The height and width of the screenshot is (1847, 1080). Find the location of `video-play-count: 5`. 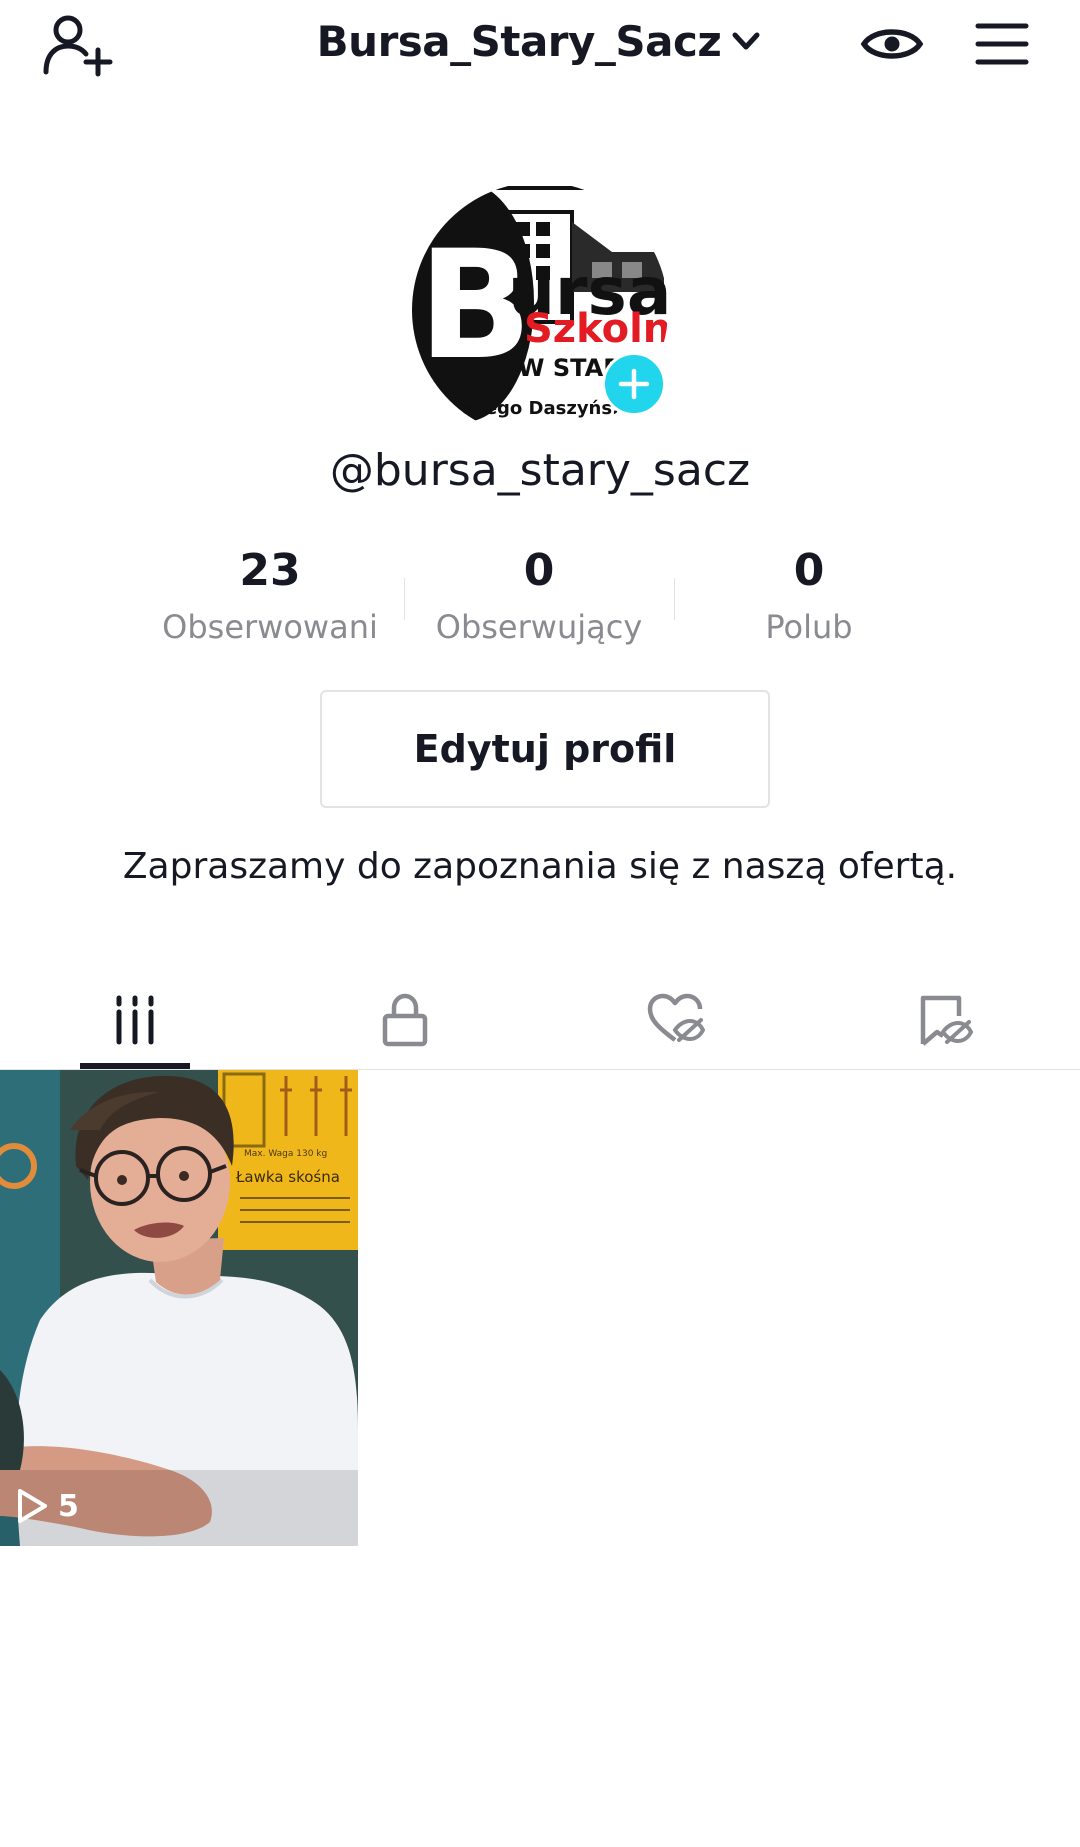

video-play-count: 5 is located at coordinates (47, 1506).